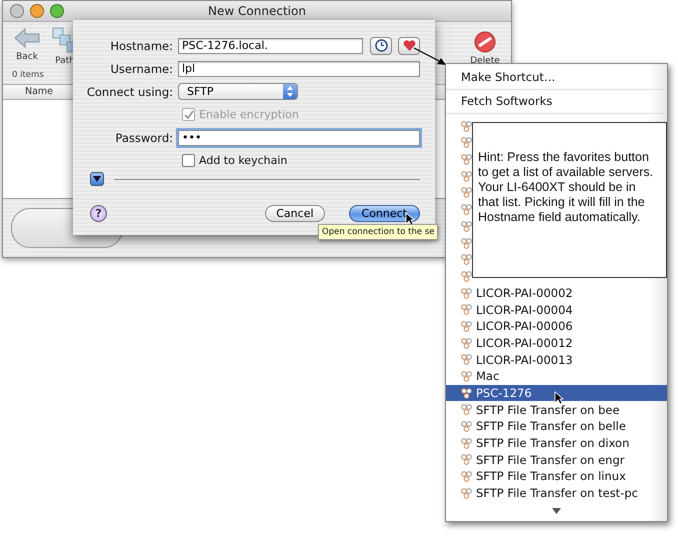 The width and height of the screenshot is (678, 537). What do you see at coordinates (188, 160) in the screenshot?
I see `checkbox` at bounding box center [188, 160].